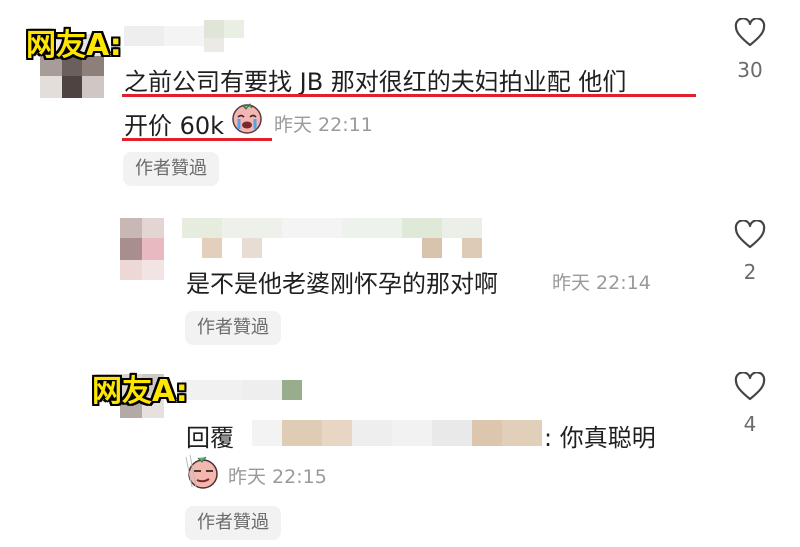 This screenshot has width=800, height=547. I want to click on like-button: 4, so click(750, 404).